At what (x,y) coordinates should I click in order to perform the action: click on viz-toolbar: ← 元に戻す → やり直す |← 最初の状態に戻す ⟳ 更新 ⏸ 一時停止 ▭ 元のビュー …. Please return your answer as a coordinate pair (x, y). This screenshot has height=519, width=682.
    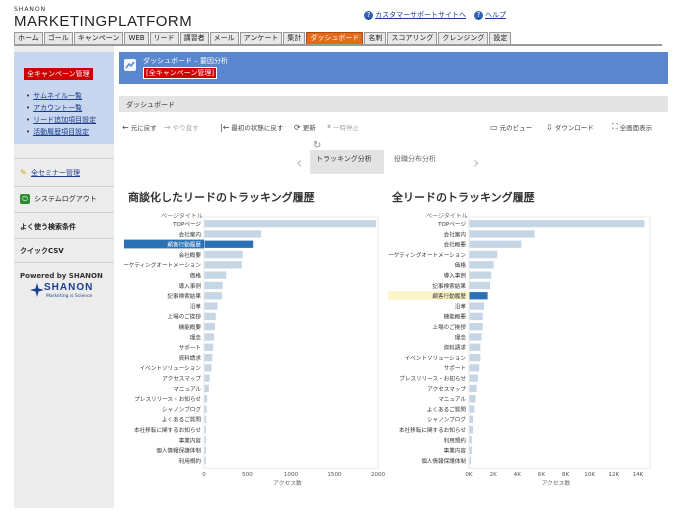
    Looking at the image, I should click on (395, 128).